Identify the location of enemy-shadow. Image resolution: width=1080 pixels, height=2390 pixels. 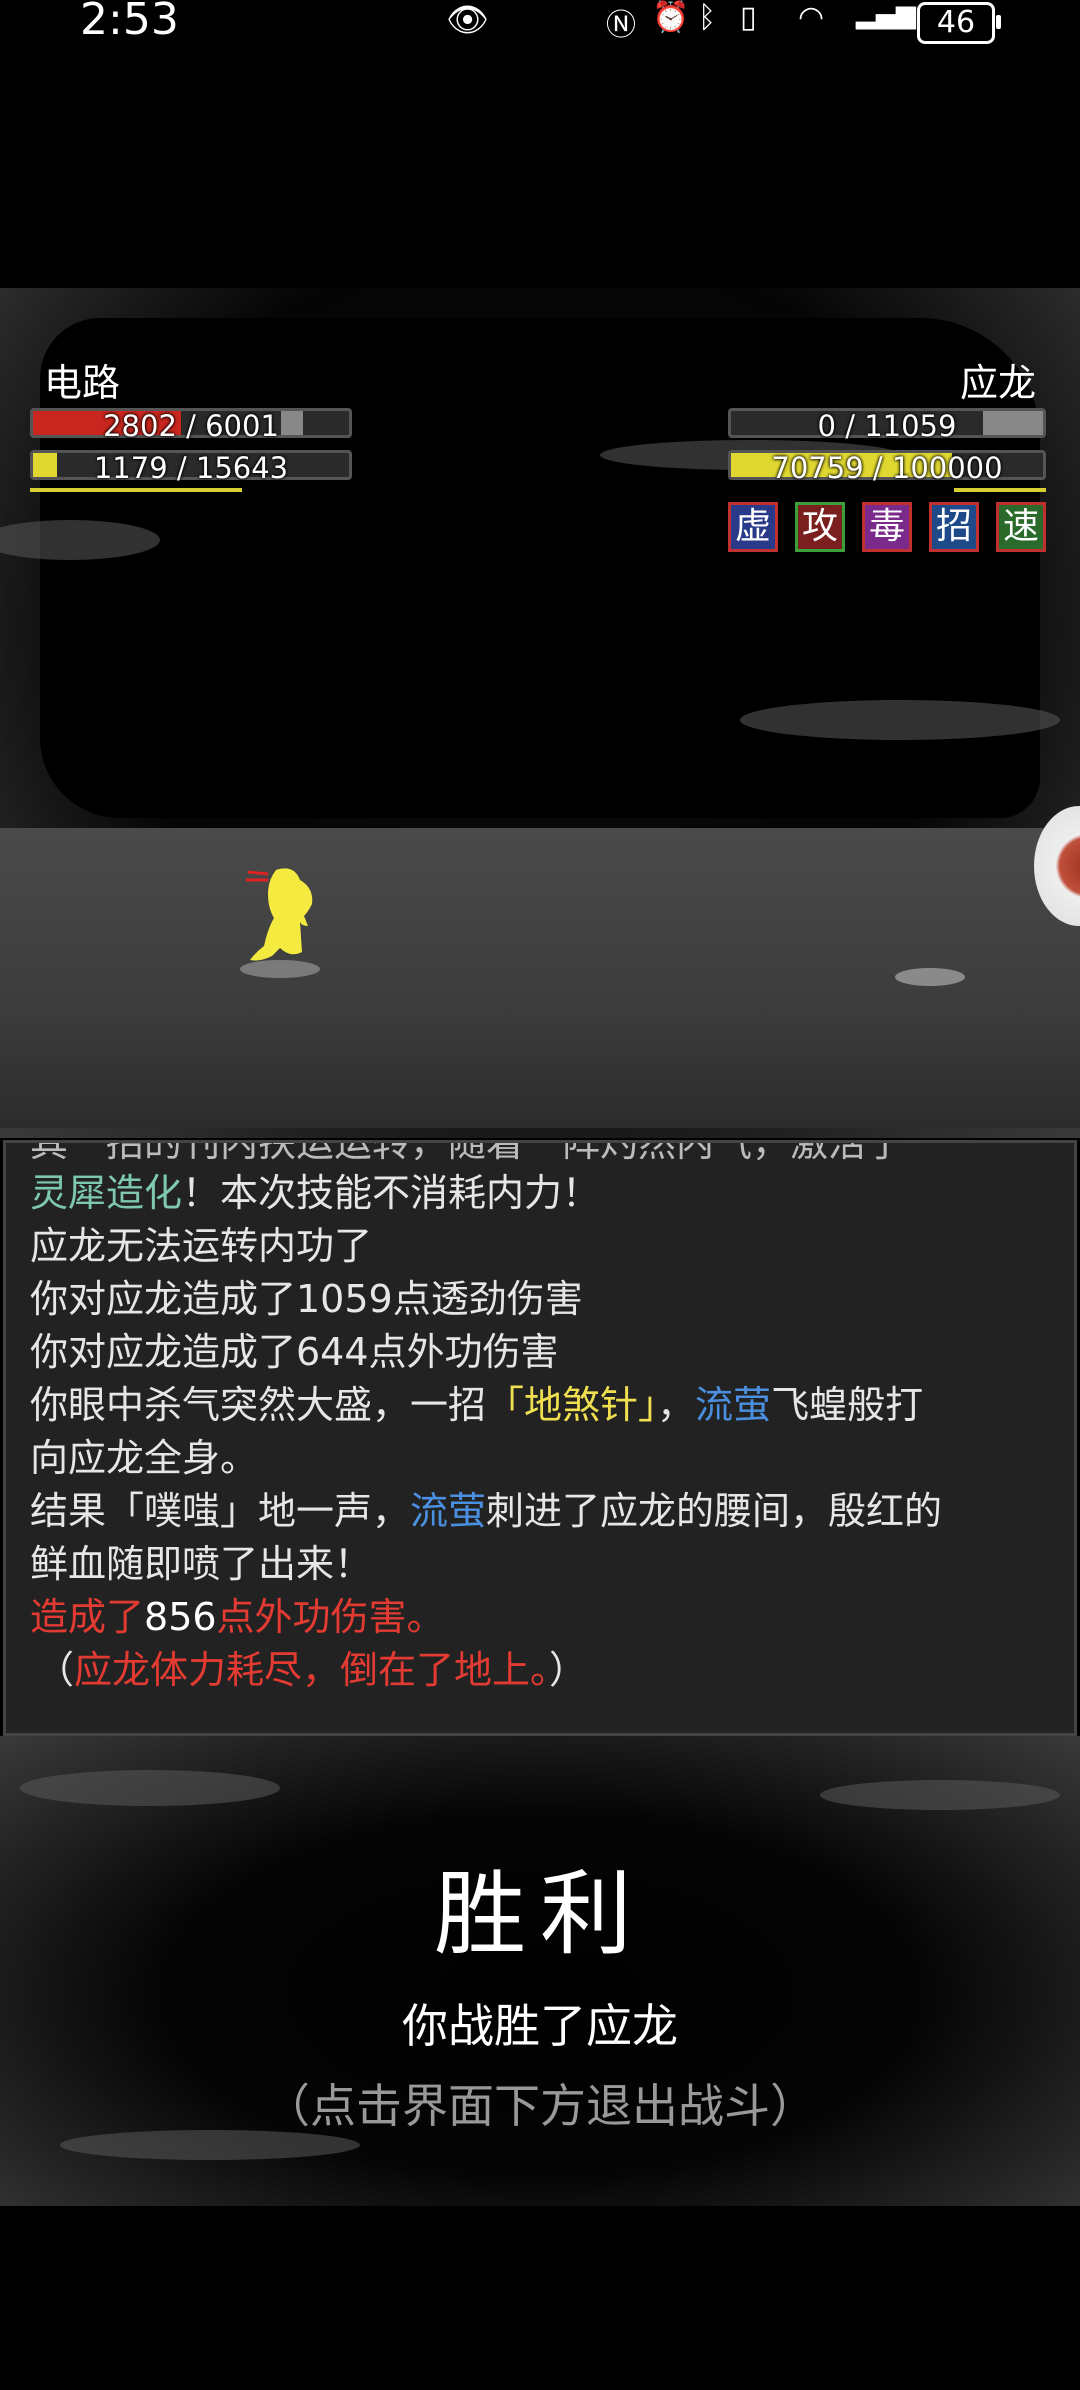
(930, 977).